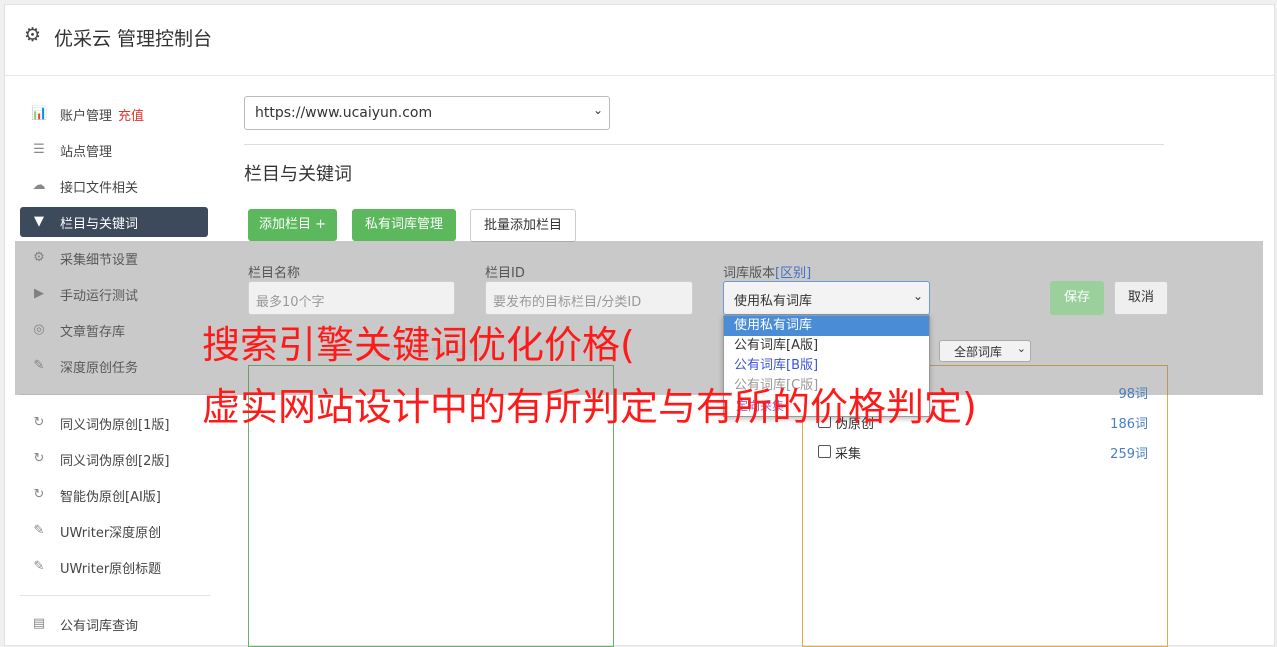  I want to click on keyword-group-name: 采集, so click(848, 454).